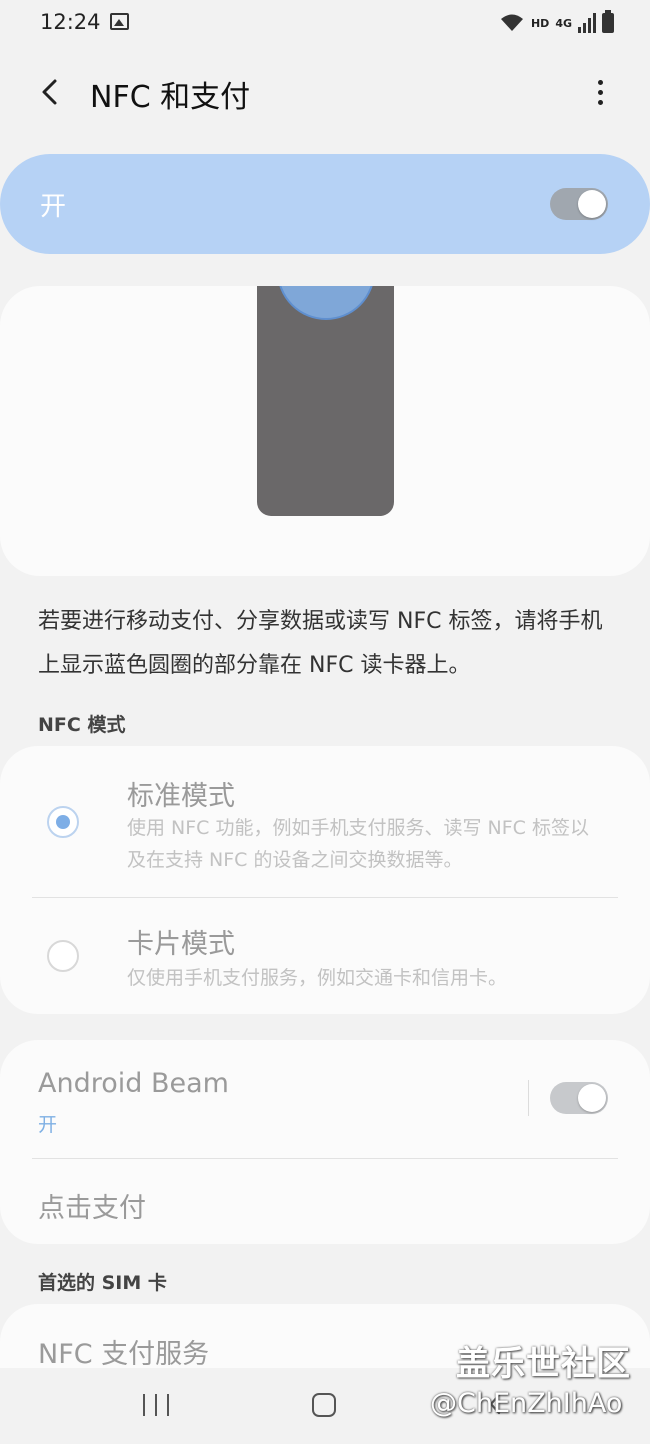 The width and height of the screenshot is (650, 1444). What do you see at coordinates (119, 21) in the screenshot?
I see `image-notification-icon` at bounding box center [119, 21].